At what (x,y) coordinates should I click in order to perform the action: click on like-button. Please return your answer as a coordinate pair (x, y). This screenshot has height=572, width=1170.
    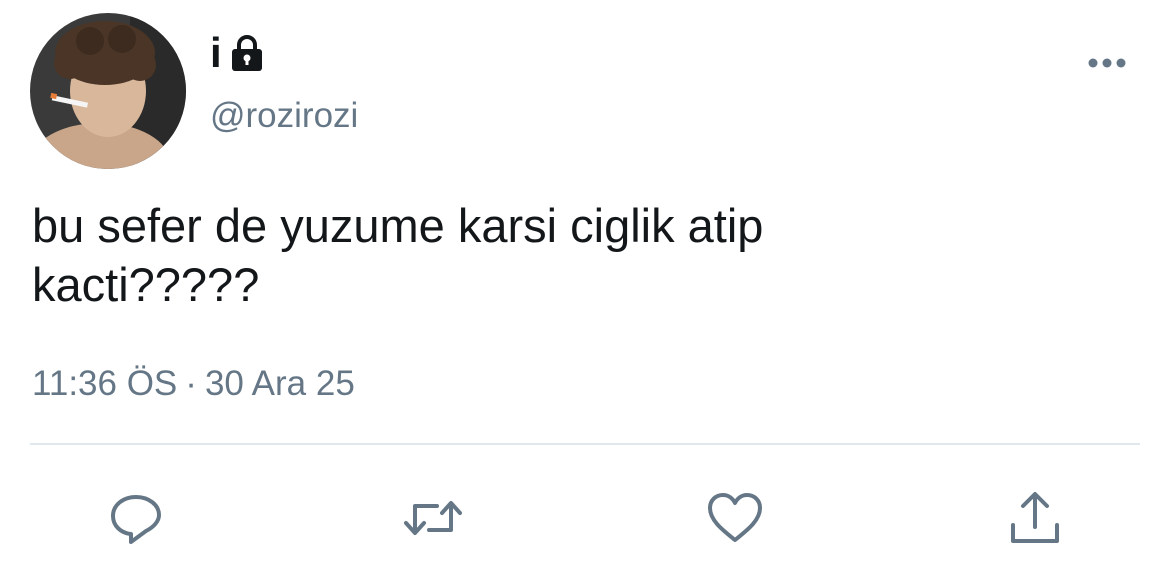
    Looking at the image, I should click on (735, 518).